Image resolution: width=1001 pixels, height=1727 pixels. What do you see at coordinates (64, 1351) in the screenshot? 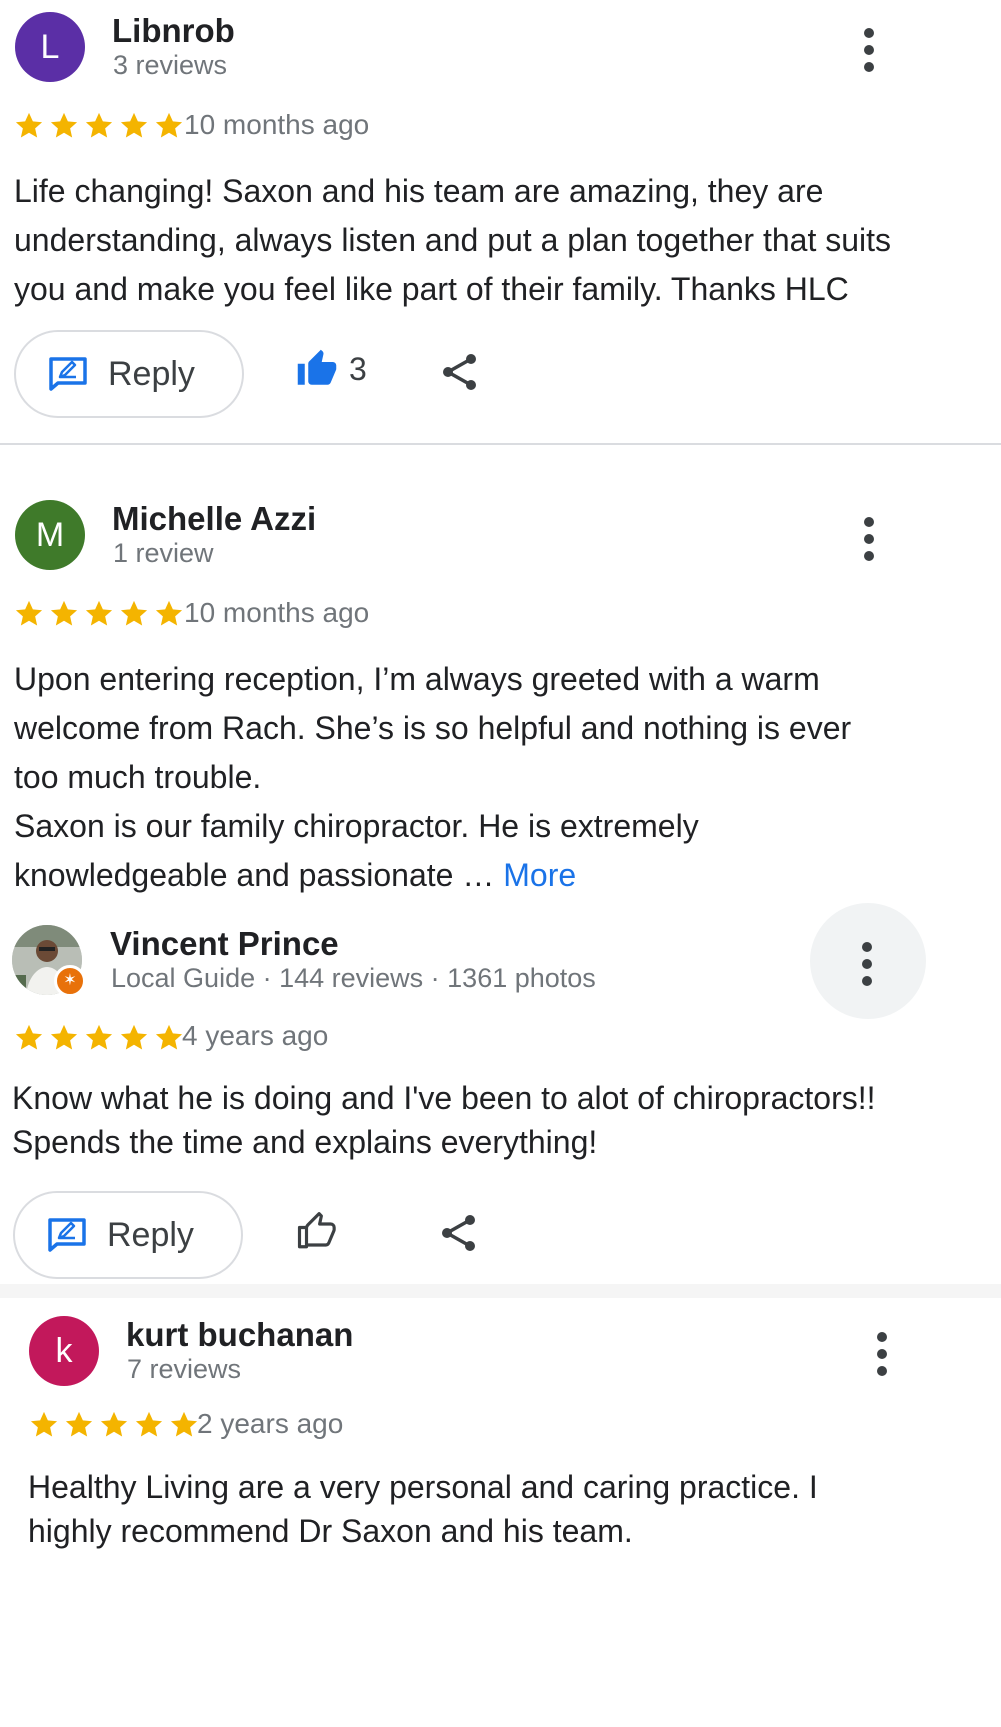
I see `avatar: k` at bounding box center [64, 1351].